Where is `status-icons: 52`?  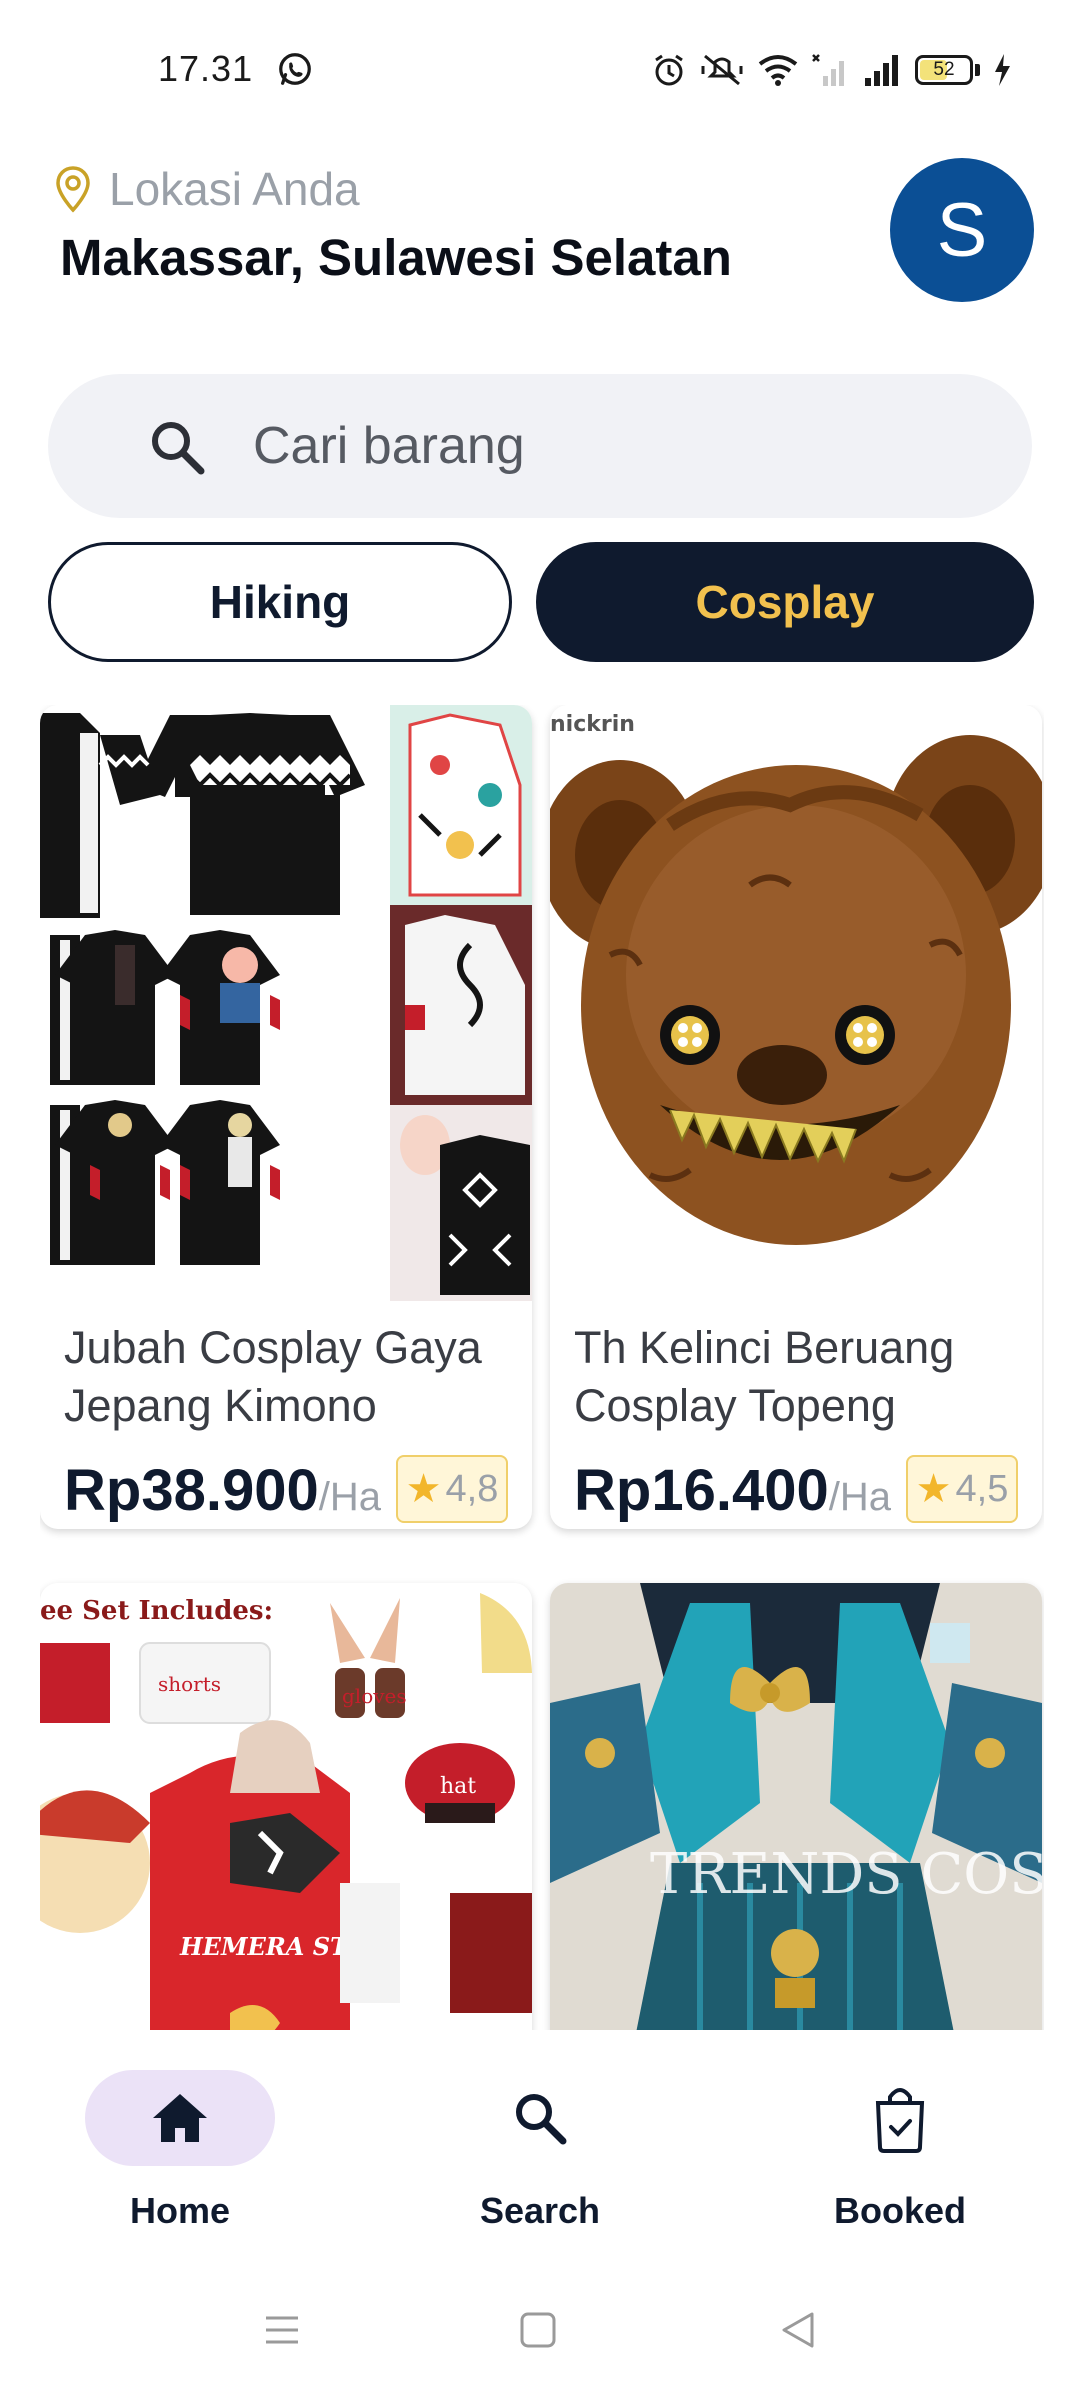 status-icons: 52 is located at coordinates (831, 70).